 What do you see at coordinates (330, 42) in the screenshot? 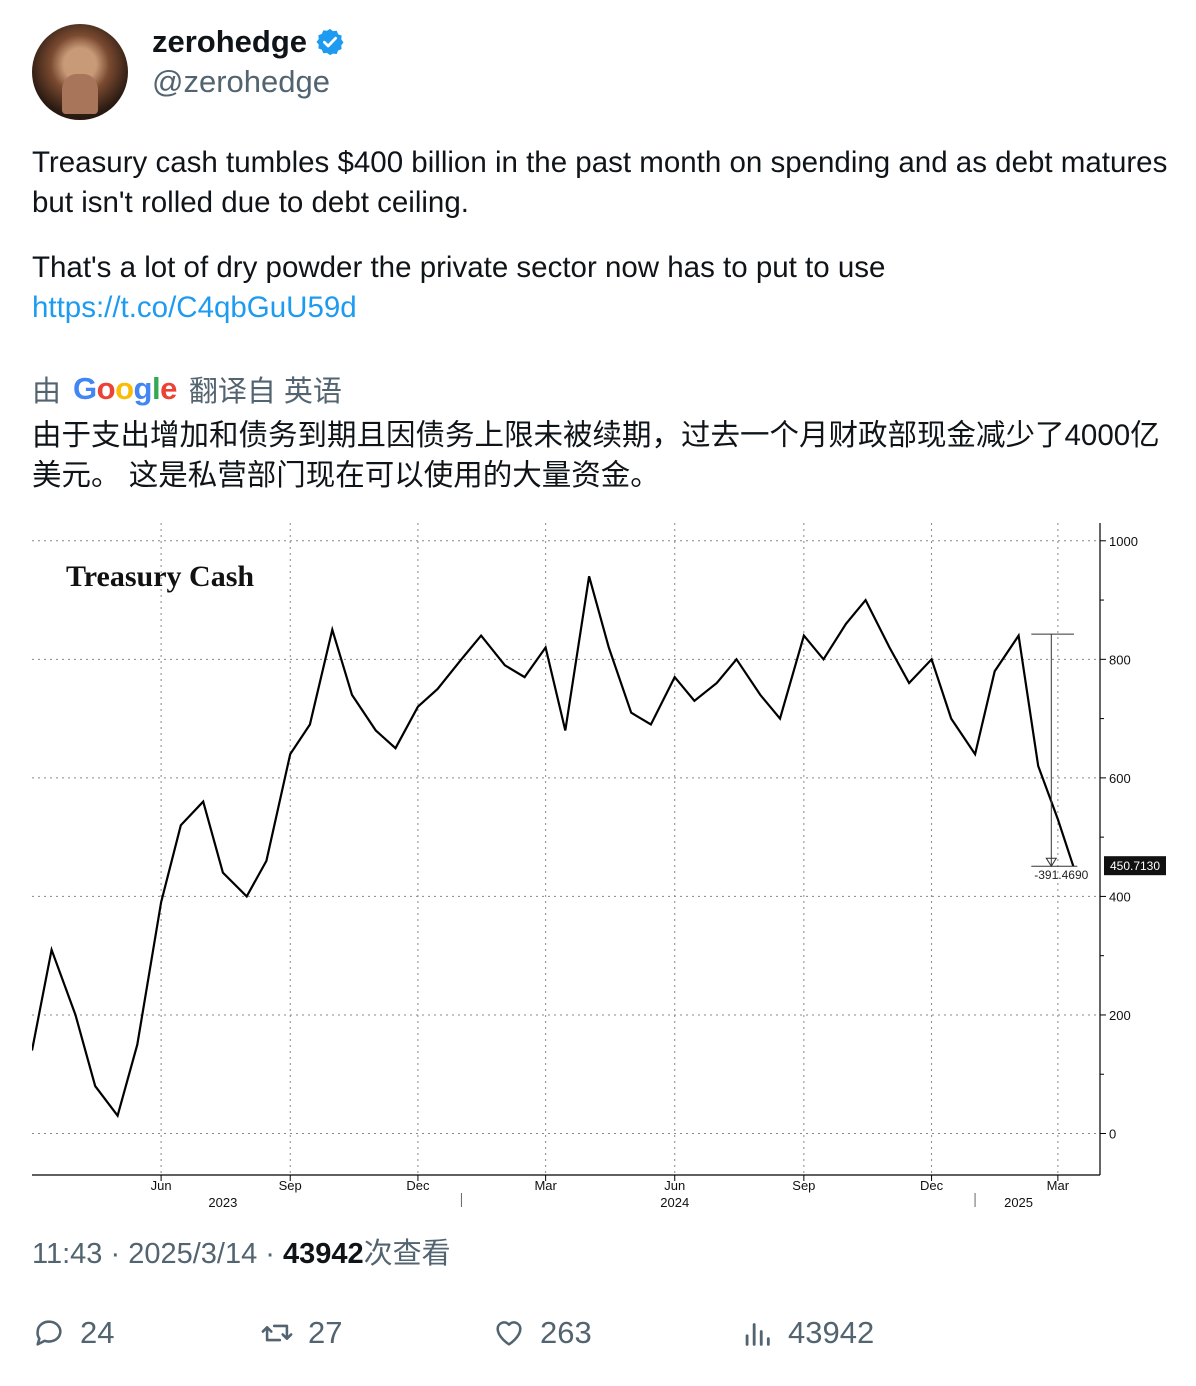
I see `verified-badge-icon` at bounding box center [330, 42].